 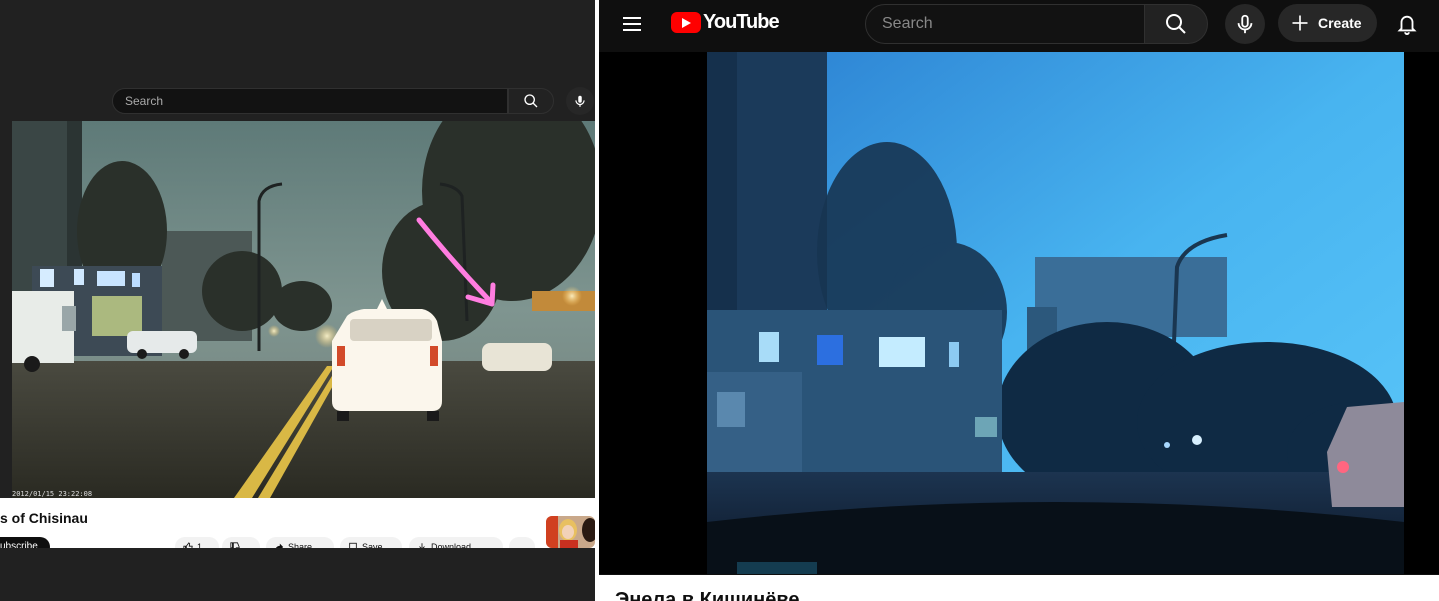 What do you see at coordinates (741, 22) in the screenshot?
I see `youtube-logo-text: YouTube` at bounding box center [741, 22].